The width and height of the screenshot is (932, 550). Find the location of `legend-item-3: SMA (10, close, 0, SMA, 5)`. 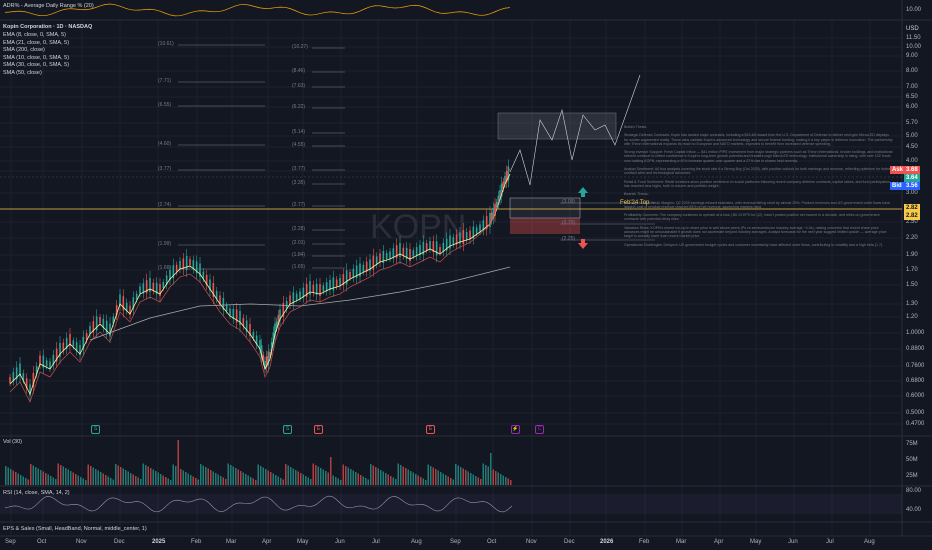

legend-item-3: SMA (10, close, 0, SMA, 5) is located at coordinates (36, 58).